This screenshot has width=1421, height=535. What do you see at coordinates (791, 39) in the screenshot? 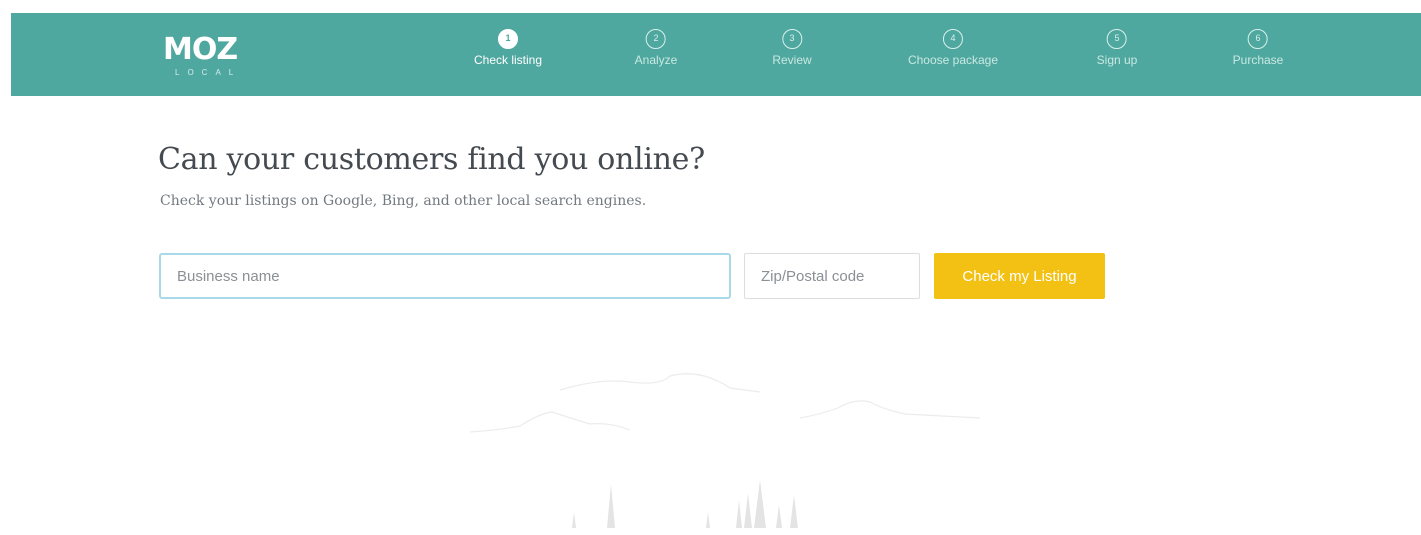
I see `step-number-icon: 3` at bounding box center [791, 39].